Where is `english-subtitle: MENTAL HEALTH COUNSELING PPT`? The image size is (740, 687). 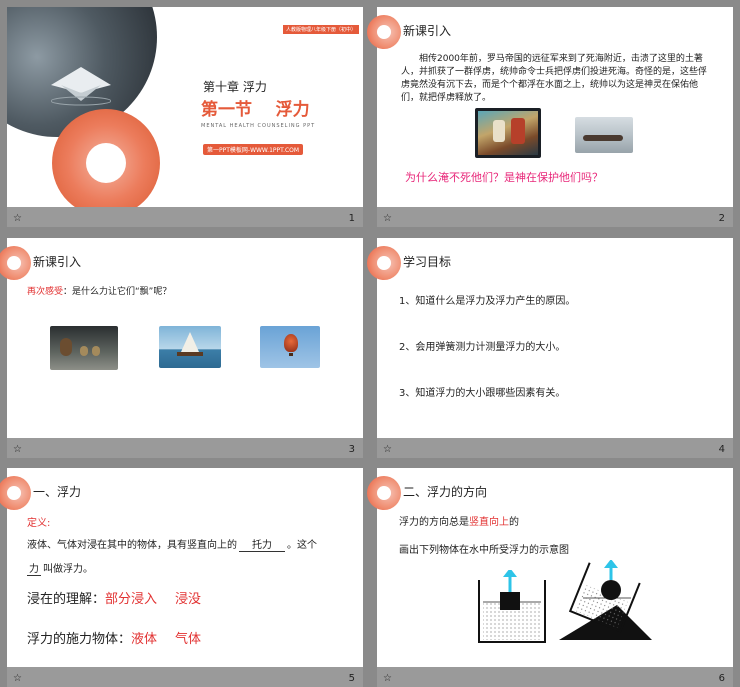
english-subtitle: MENTAL HEALTH COUNSELING PPT is located at coordinates (258, 126).